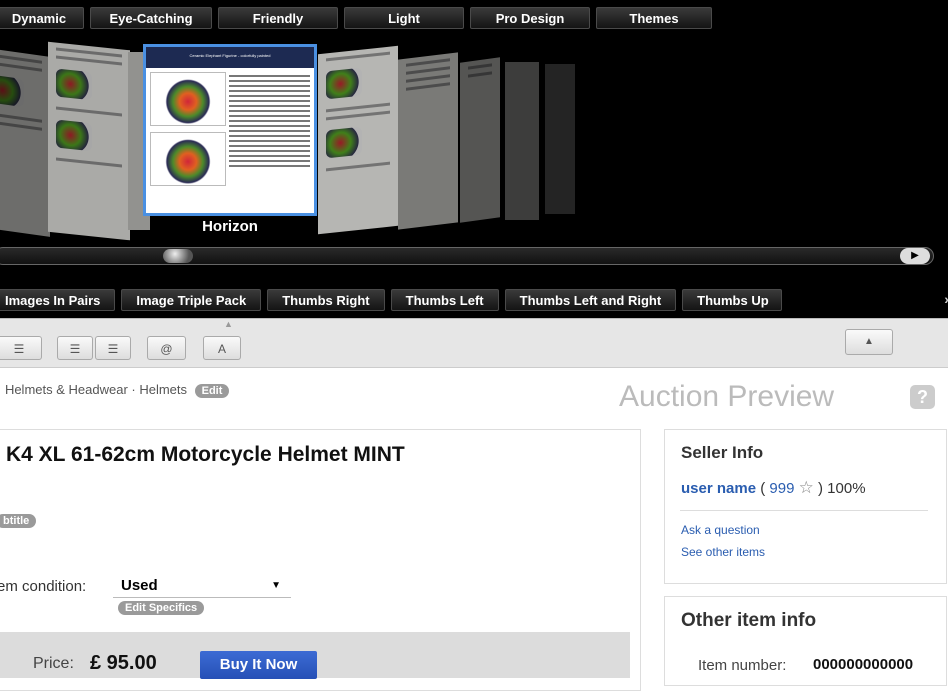  What do you see at coordinates (161, 608) in the screenshot?
I see `edit-specifics-button: Edit Specifics` at bounding box center [161, 608].